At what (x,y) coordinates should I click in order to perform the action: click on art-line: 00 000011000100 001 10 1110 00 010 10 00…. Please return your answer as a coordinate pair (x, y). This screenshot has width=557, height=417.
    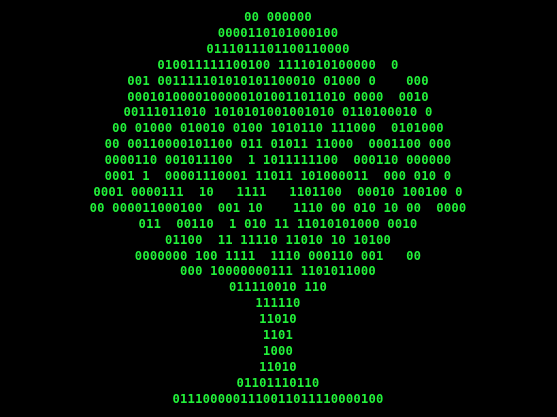
    Looking at the image, I should click on (278, 207).